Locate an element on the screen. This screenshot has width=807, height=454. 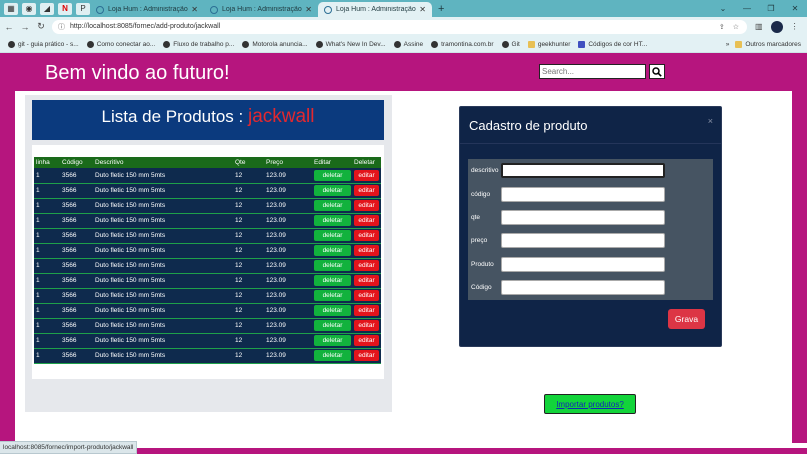
maximize-icon: ❐ is located at coordinates (771, 8).